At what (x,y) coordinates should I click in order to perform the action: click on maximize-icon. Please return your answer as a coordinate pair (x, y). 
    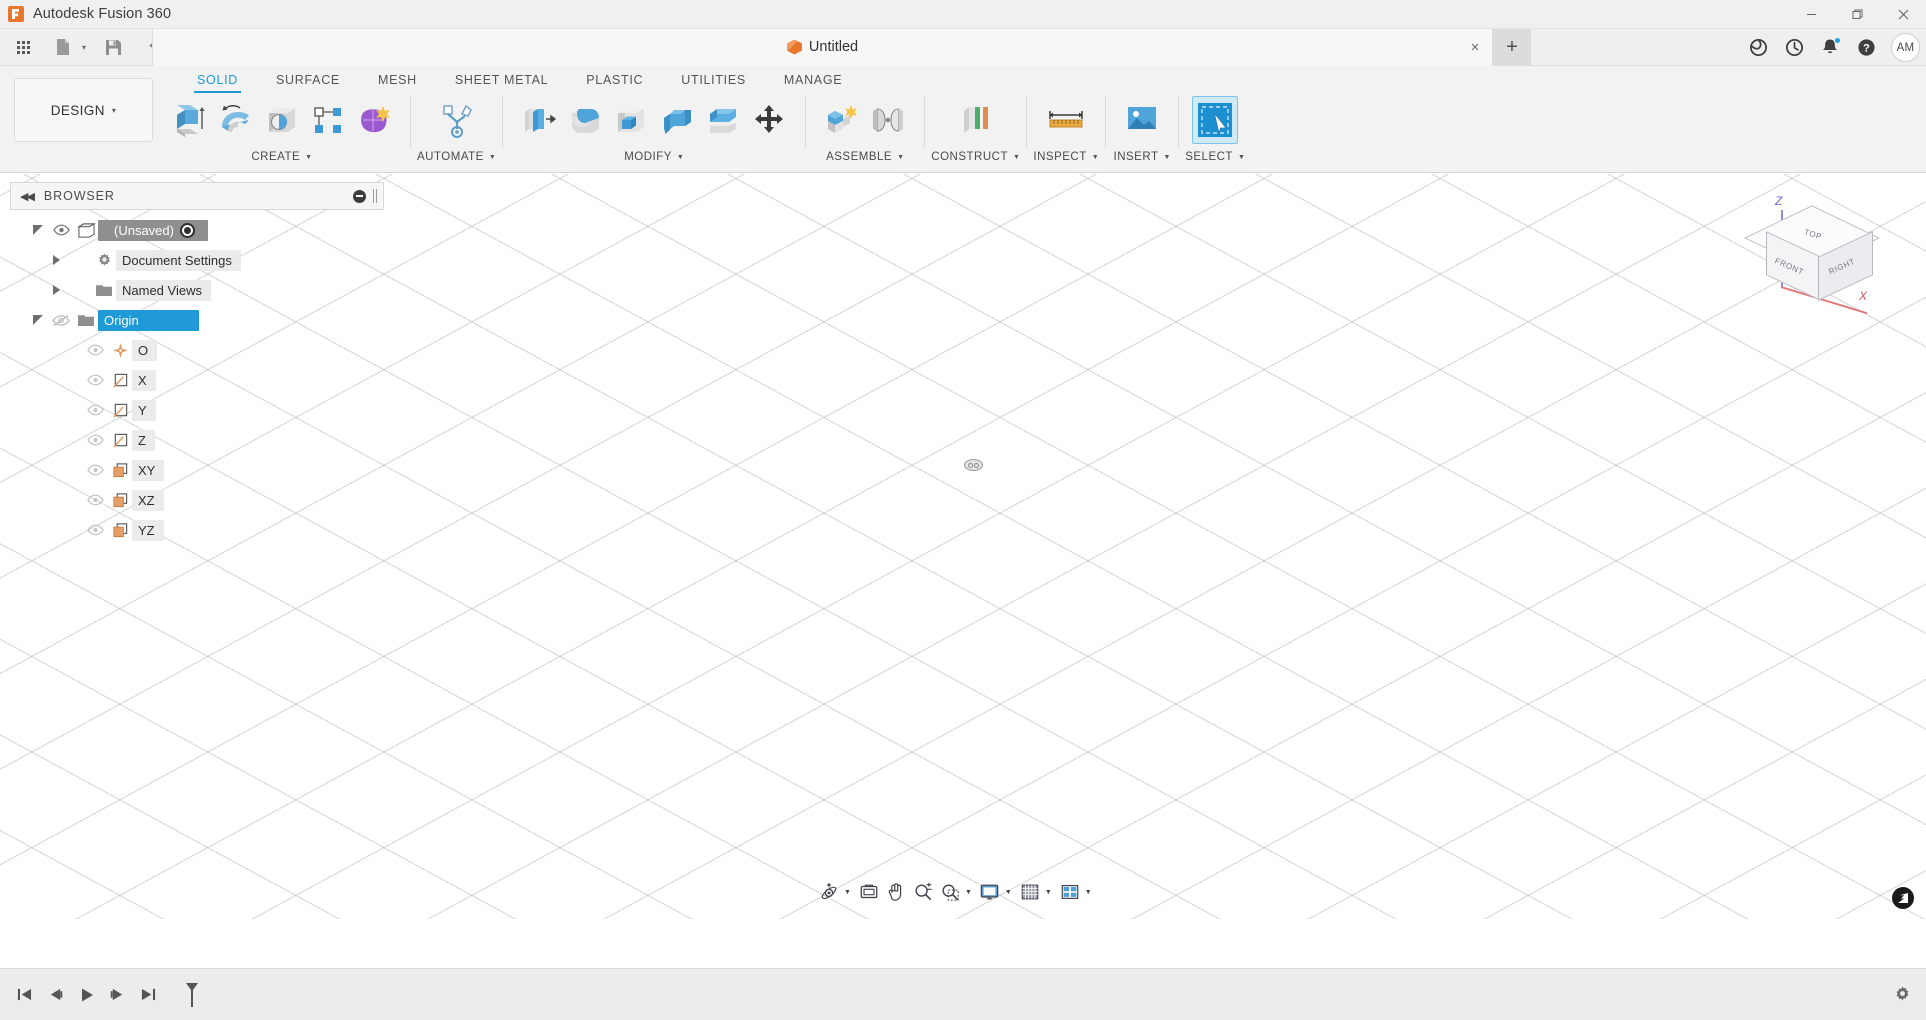
    Looking at the image, I should click on (1857, 14).